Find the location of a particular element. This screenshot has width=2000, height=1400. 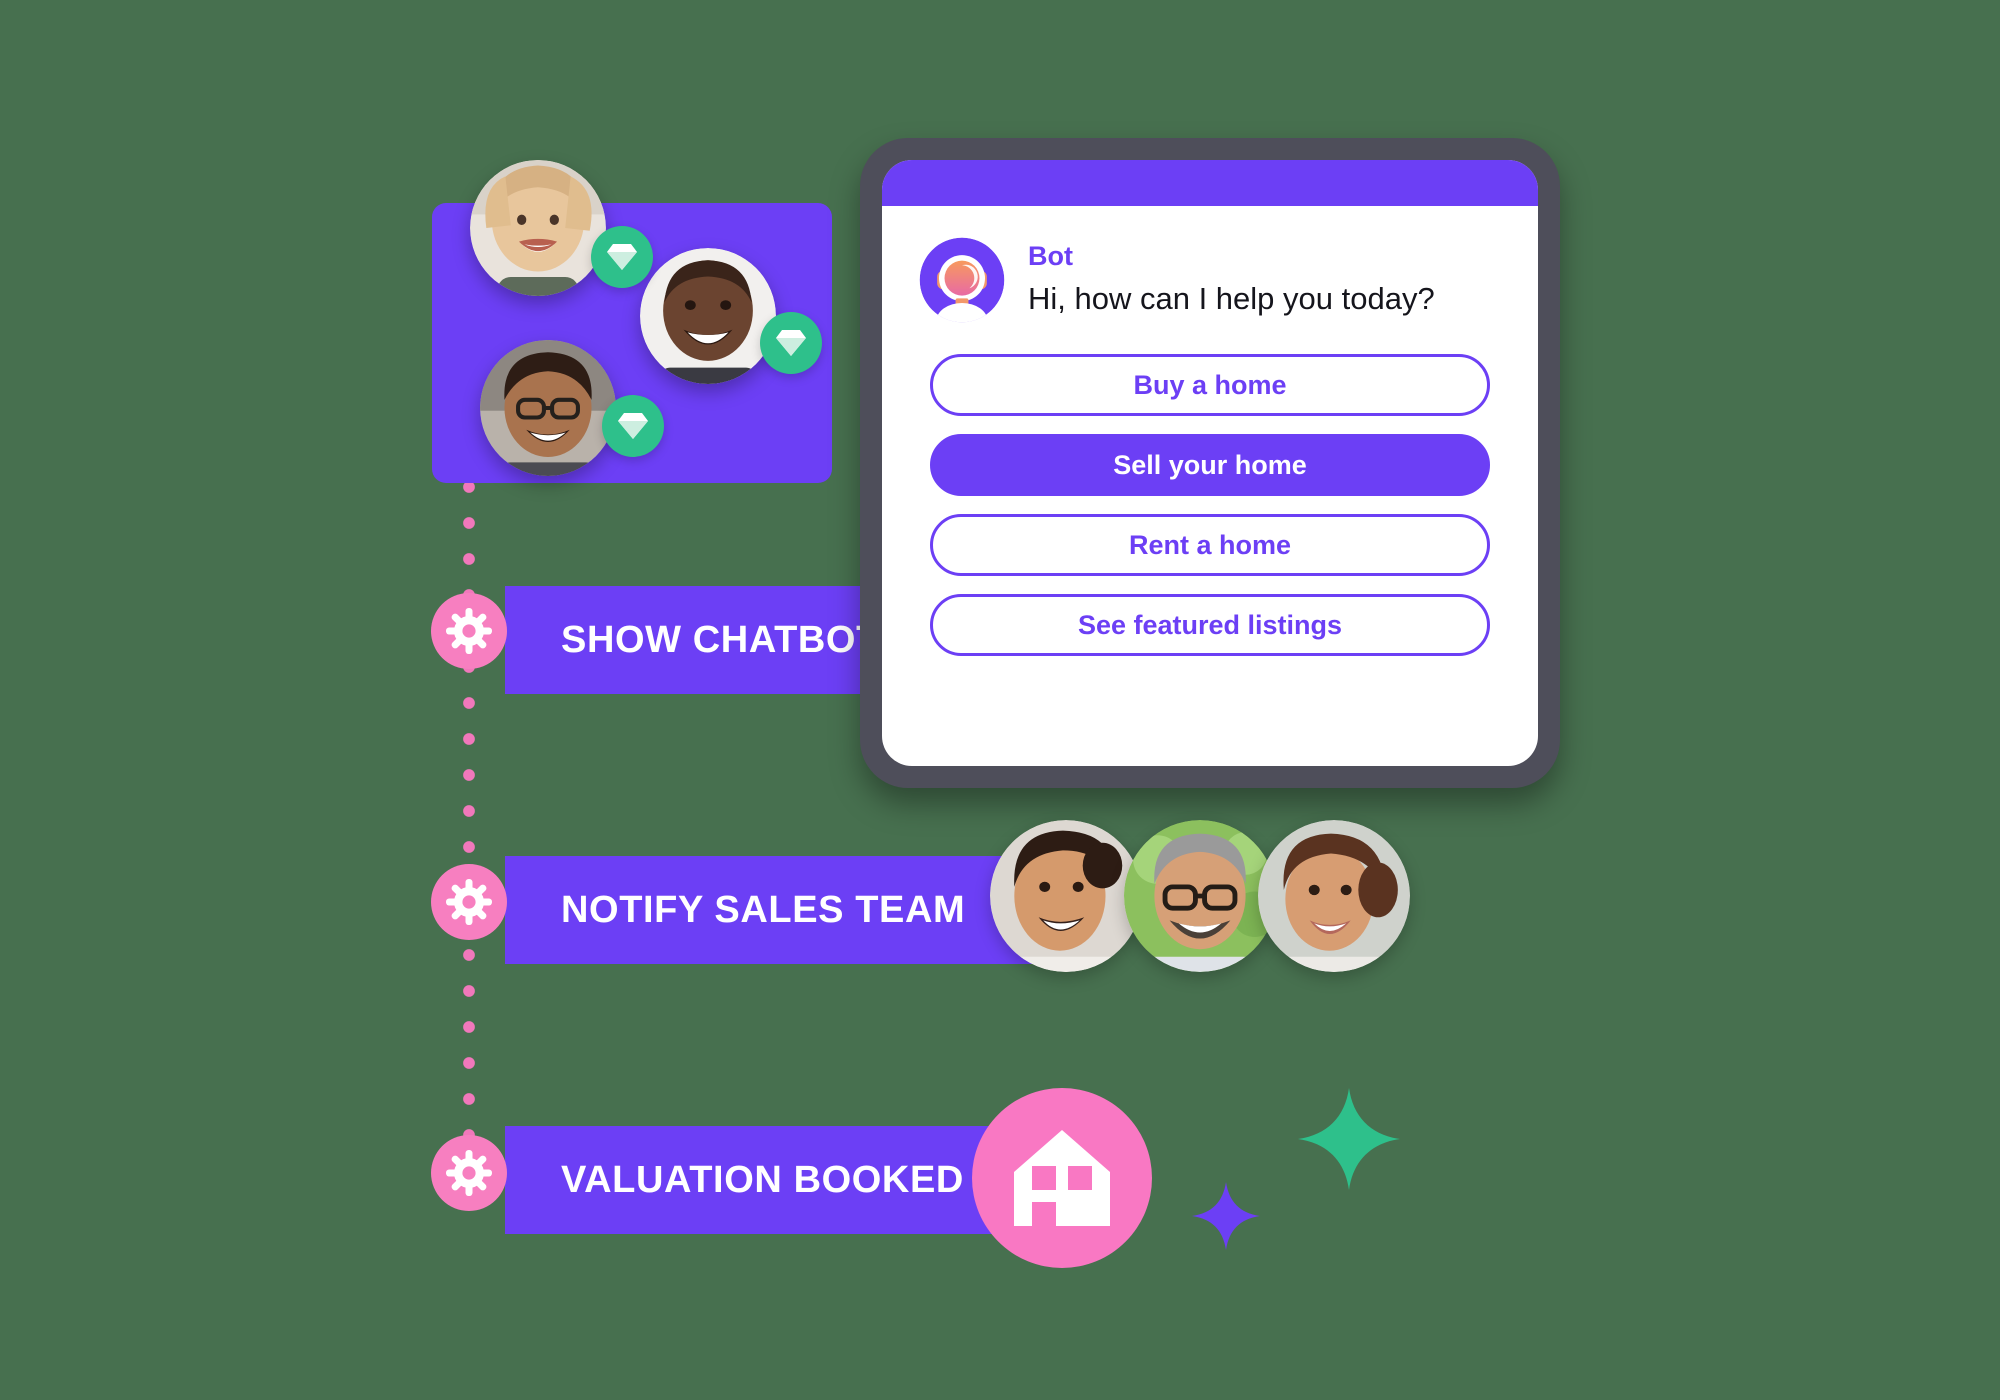

bearded-man-glasses-avatar is located at coordinates (1200, 896).